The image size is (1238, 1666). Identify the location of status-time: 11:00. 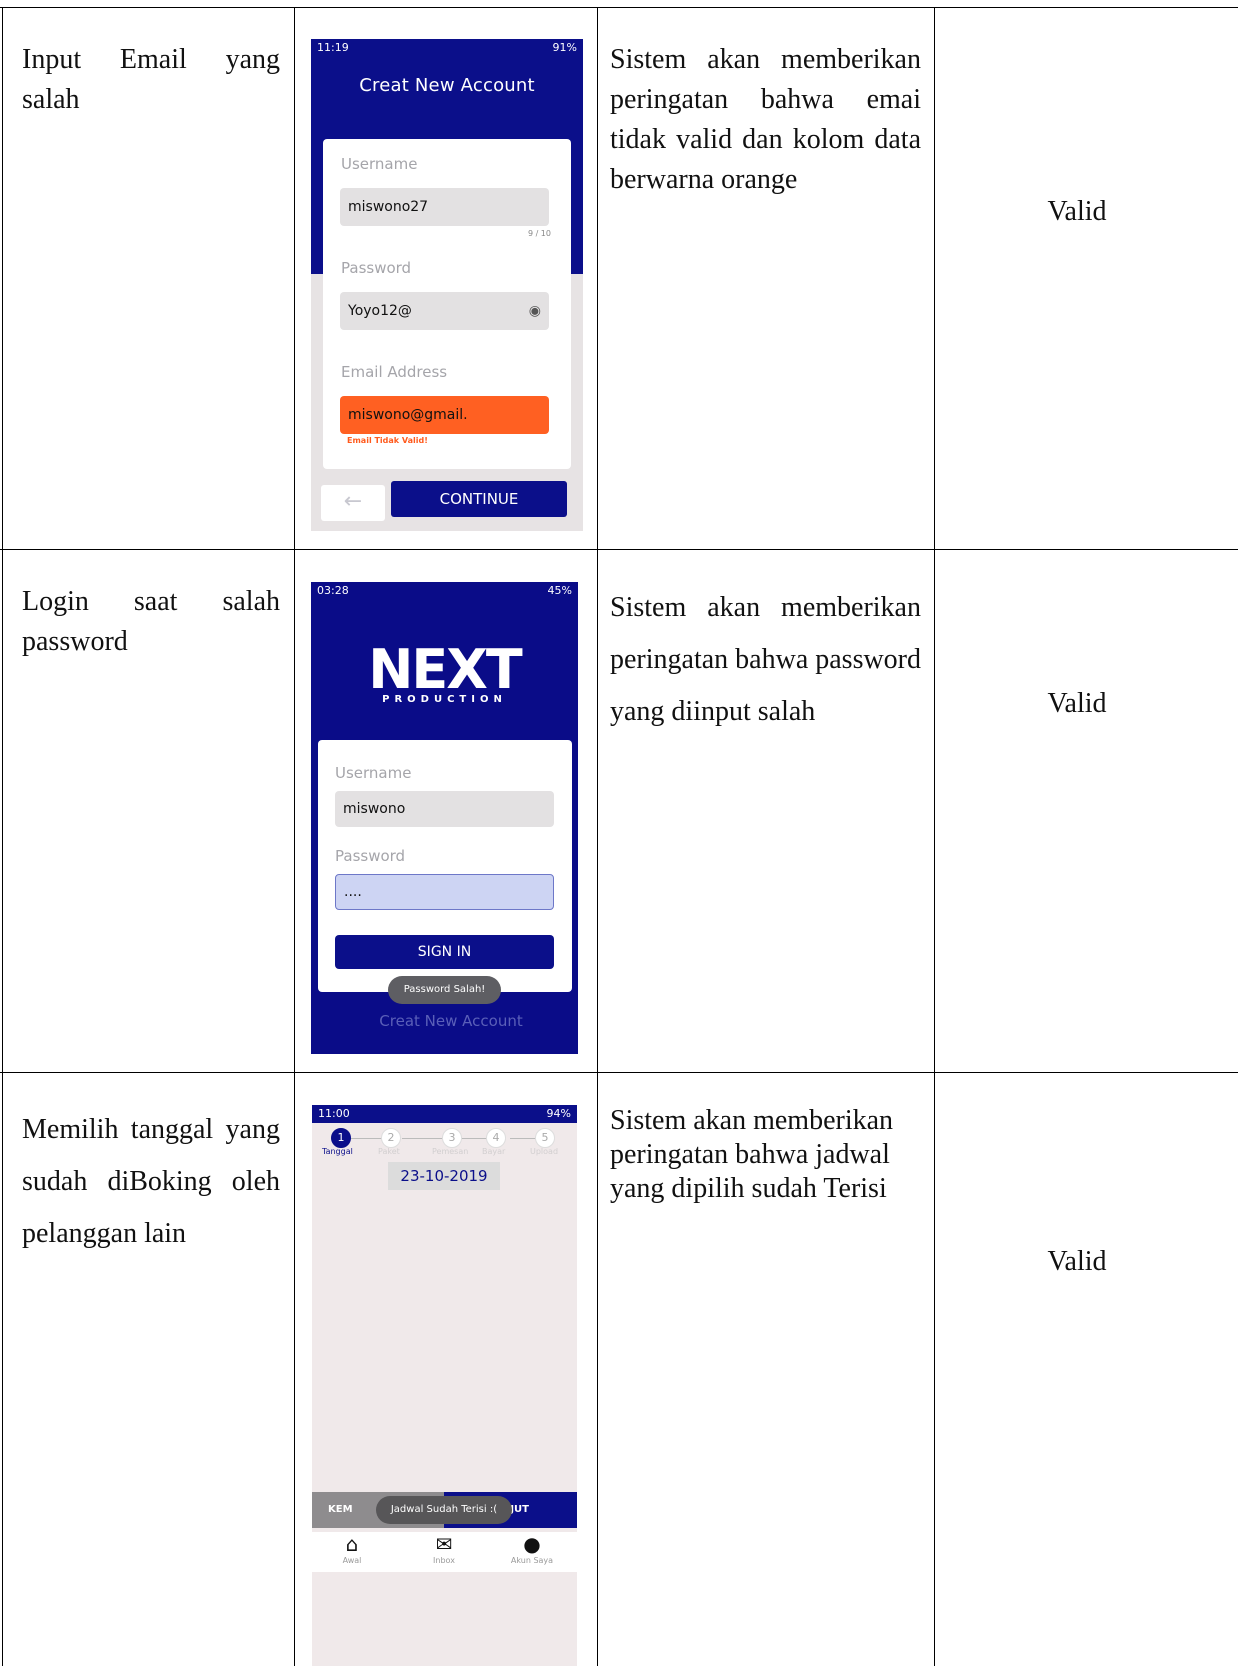
(334, 1113).